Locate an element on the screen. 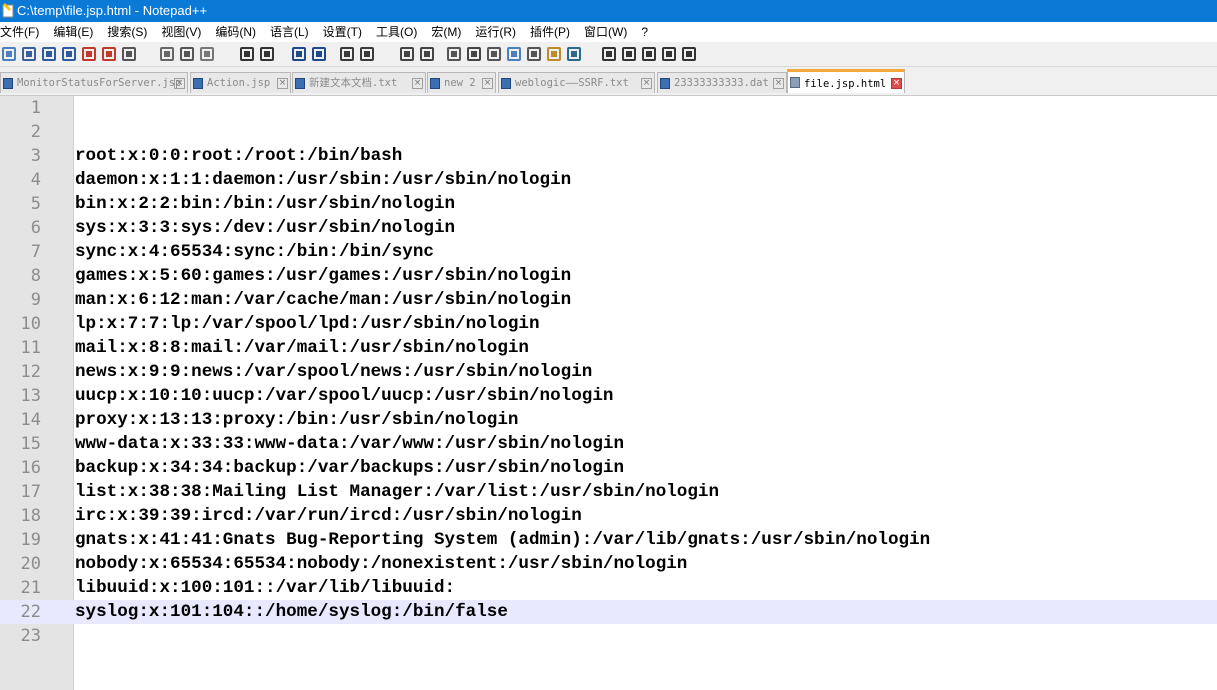  run-macro-multiple-icon is located at coordinates (669, 54).